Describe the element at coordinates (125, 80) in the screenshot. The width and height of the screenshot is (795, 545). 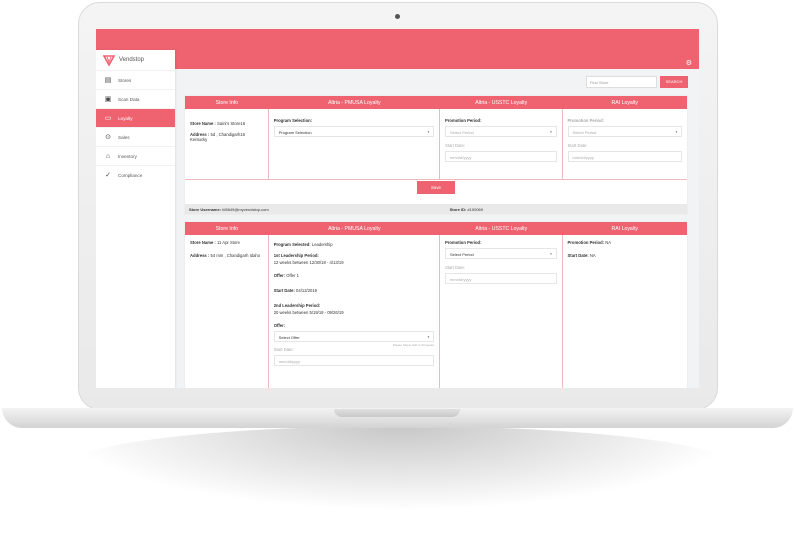
I see `sidebar-item-label: Stores` at that location.